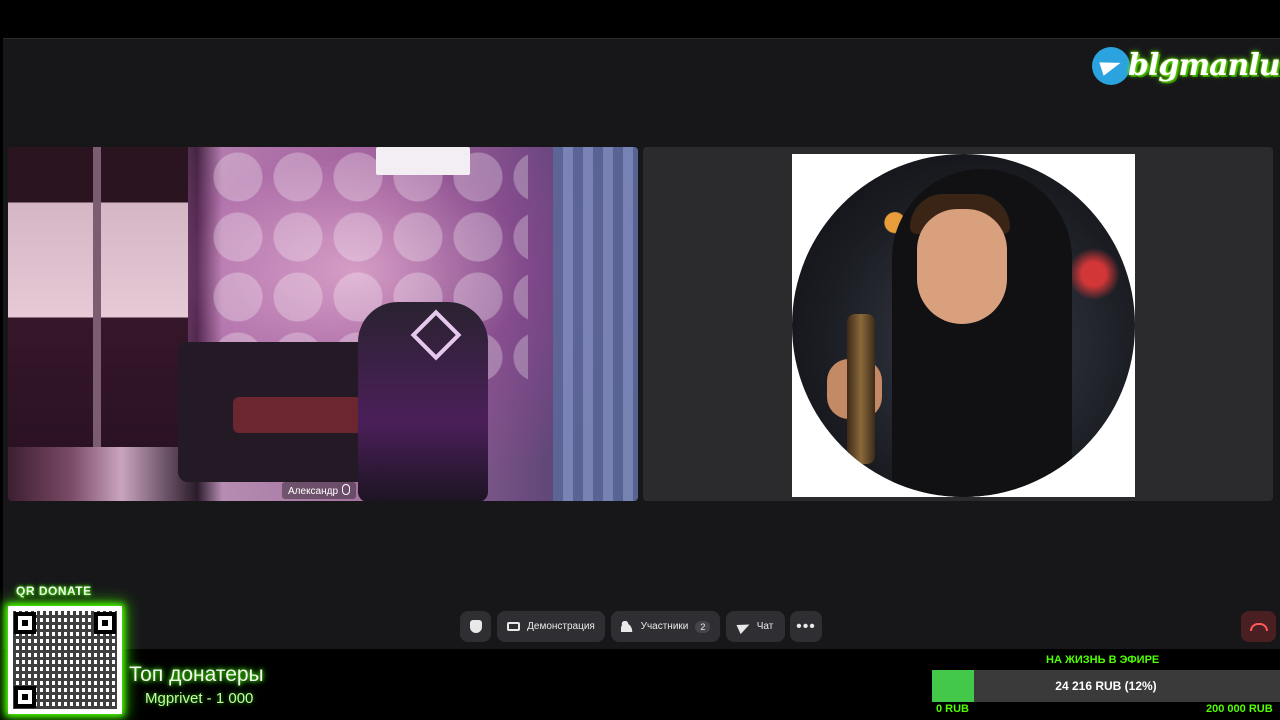  I want to click on more-button: •••, so click(806, 626).